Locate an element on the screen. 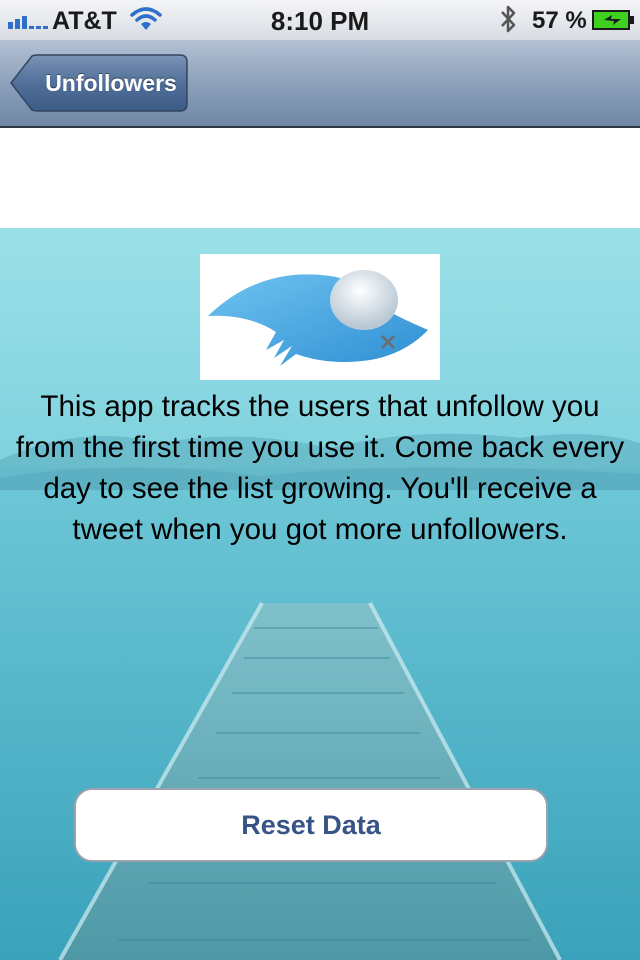 This screenshot has width=640, height=960. status-bar: AT&T 8:10 PM 57 % is located at coordinates (320, 20).